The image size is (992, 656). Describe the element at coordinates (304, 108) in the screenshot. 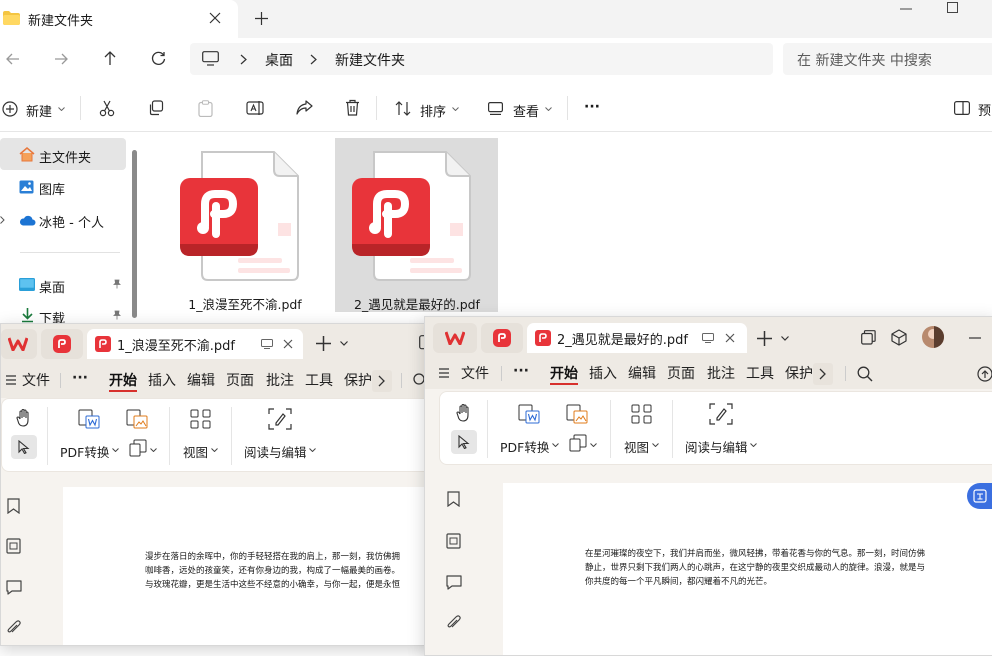

I see `share-icon` at that location.